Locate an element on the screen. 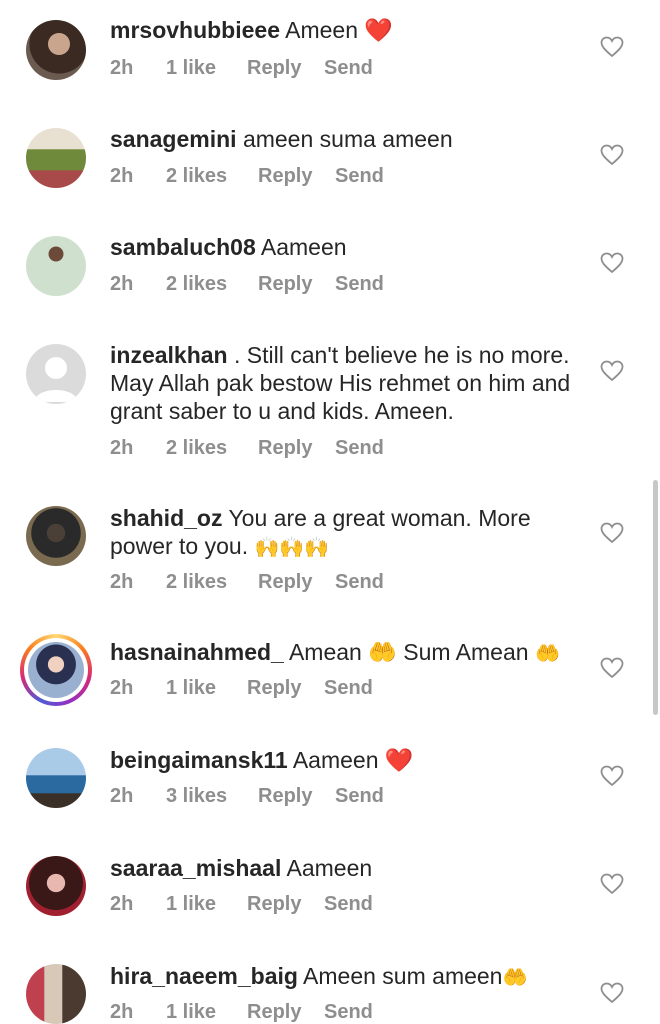 This screenshot has height=1024, width=660. username-link: shahid_oz is located at coordinates (166, 518).